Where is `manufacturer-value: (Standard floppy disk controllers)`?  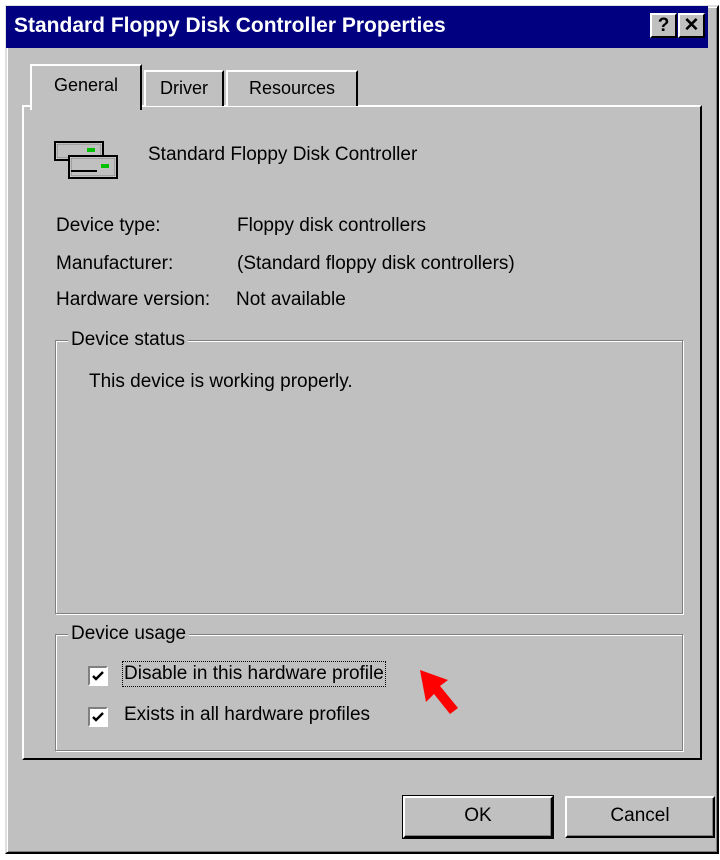
manufacturer-value: (Standard floppy disk controllers) is located at coordinates (376, 263).